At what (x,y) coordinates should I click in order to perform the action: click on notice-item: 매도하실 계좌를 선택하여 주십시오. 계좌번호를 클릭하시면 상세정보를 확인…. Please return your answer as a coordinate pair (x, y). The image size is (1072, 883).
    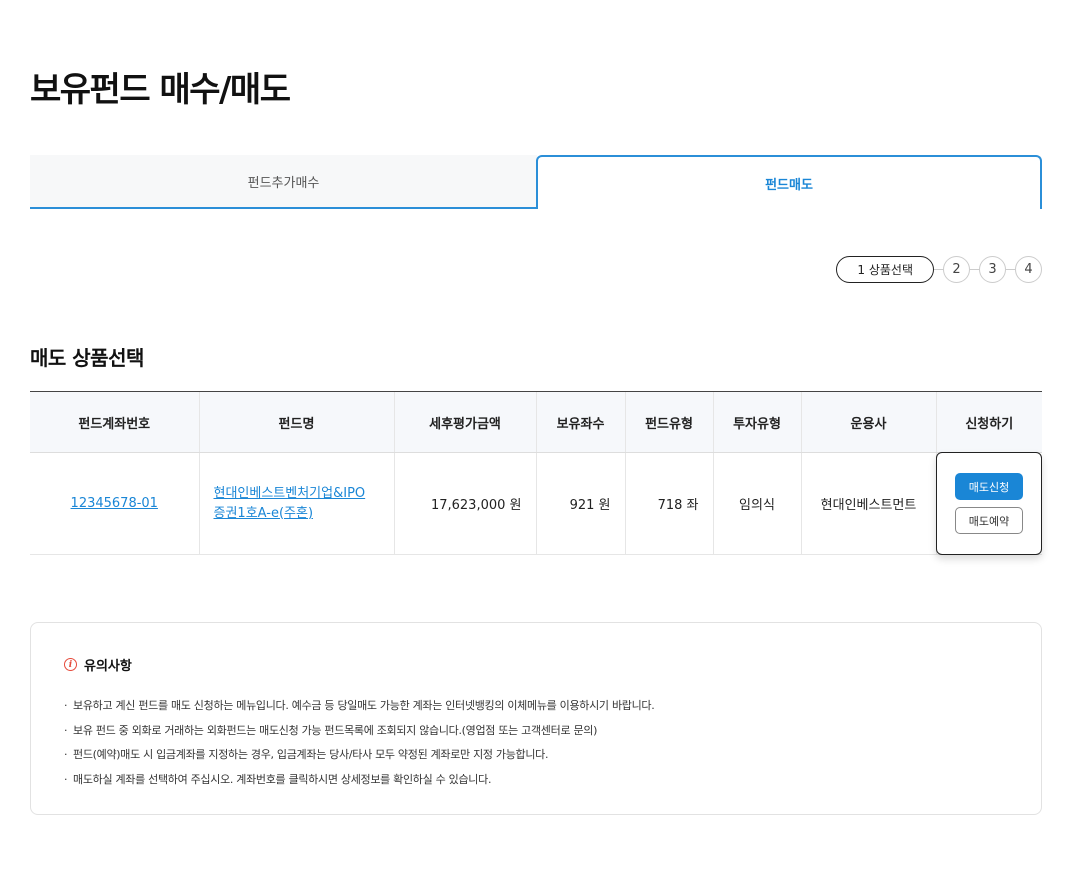
    Looking at the image, I should click on (536, 780).